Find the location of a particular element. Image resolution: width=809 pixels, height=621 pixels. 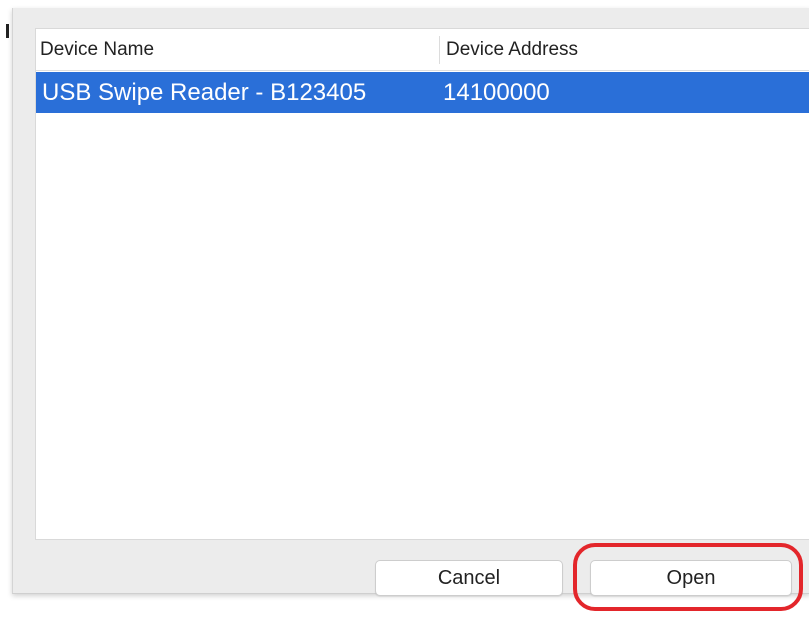

device-name-cell: USB Swipe Reader - B123405 is located at coordinates (204, 92).